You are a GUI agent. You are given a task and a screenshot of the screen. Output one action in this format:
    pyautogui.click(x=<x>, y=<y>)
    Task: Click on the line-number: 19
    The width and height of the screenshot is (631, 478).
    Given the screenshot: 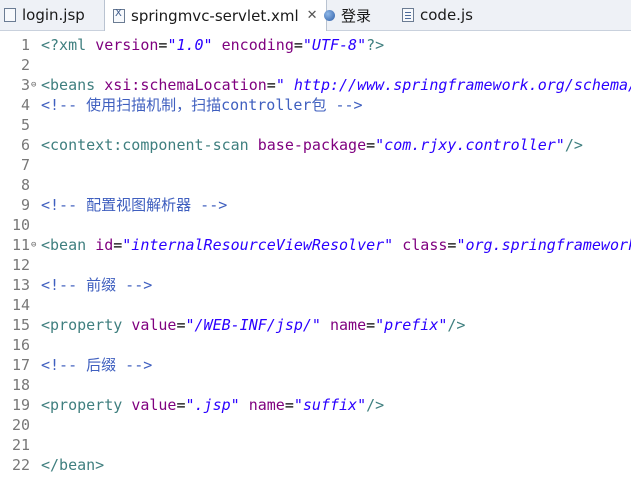 What is the action you would take?
    pyautogui.click(x=20, y=405)
    